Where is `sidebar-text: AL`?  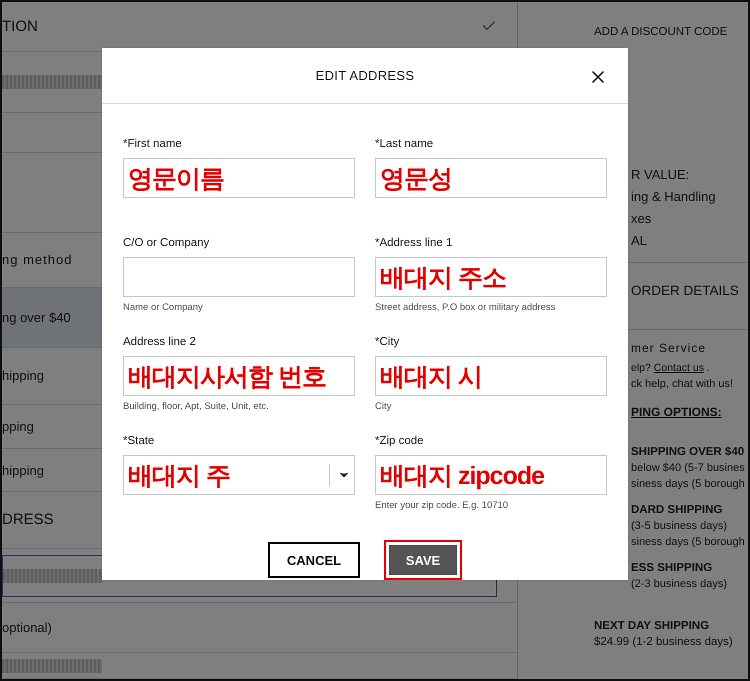 sidebar-text: AL is located at coordinates (639, 241).